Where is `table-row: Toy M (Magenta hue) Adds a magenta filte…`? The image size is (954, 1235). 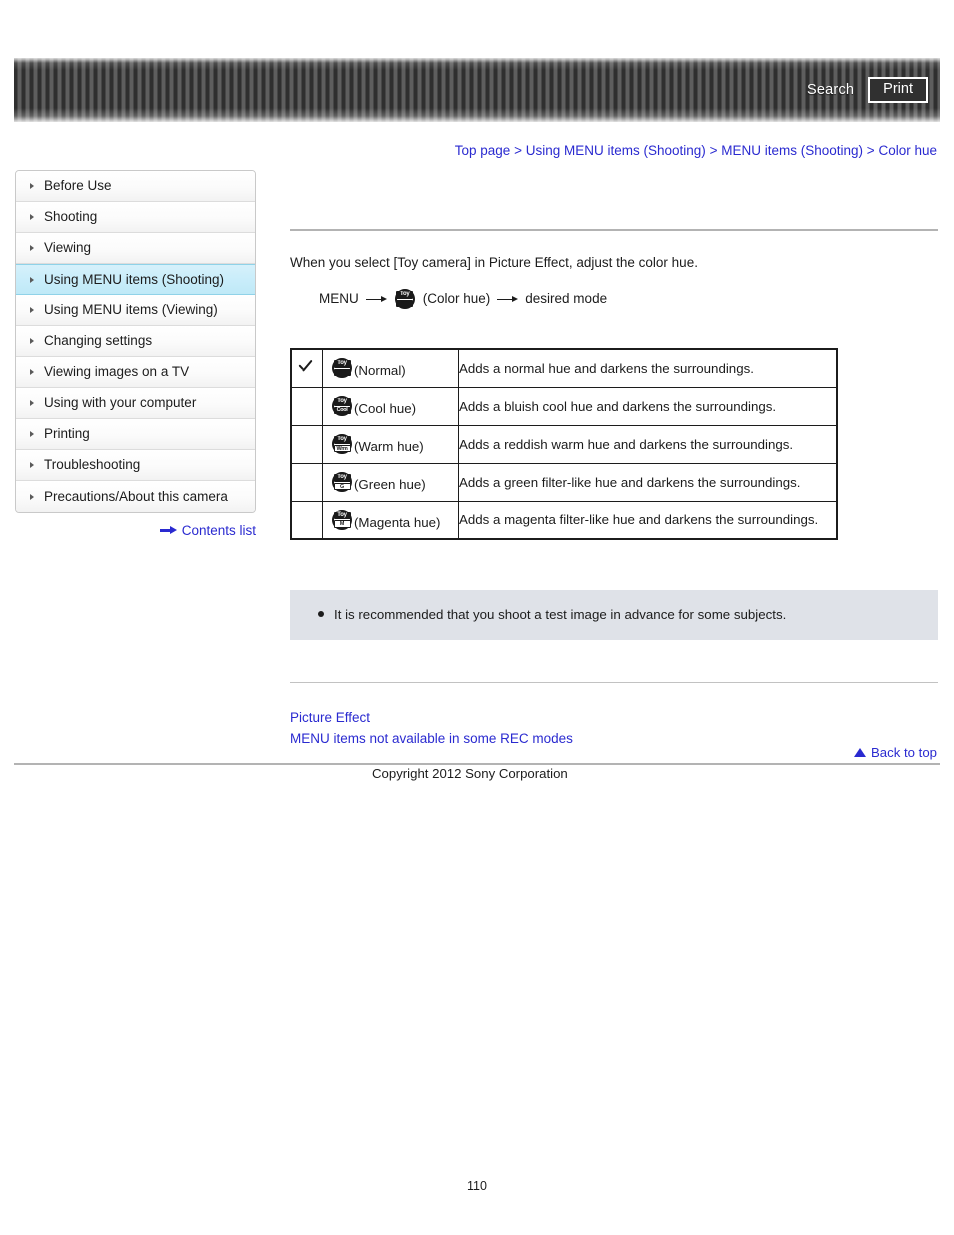
table-row: Toy M (Magenta hue) Adds a magenta filte… is located at coordinates (564, 520).